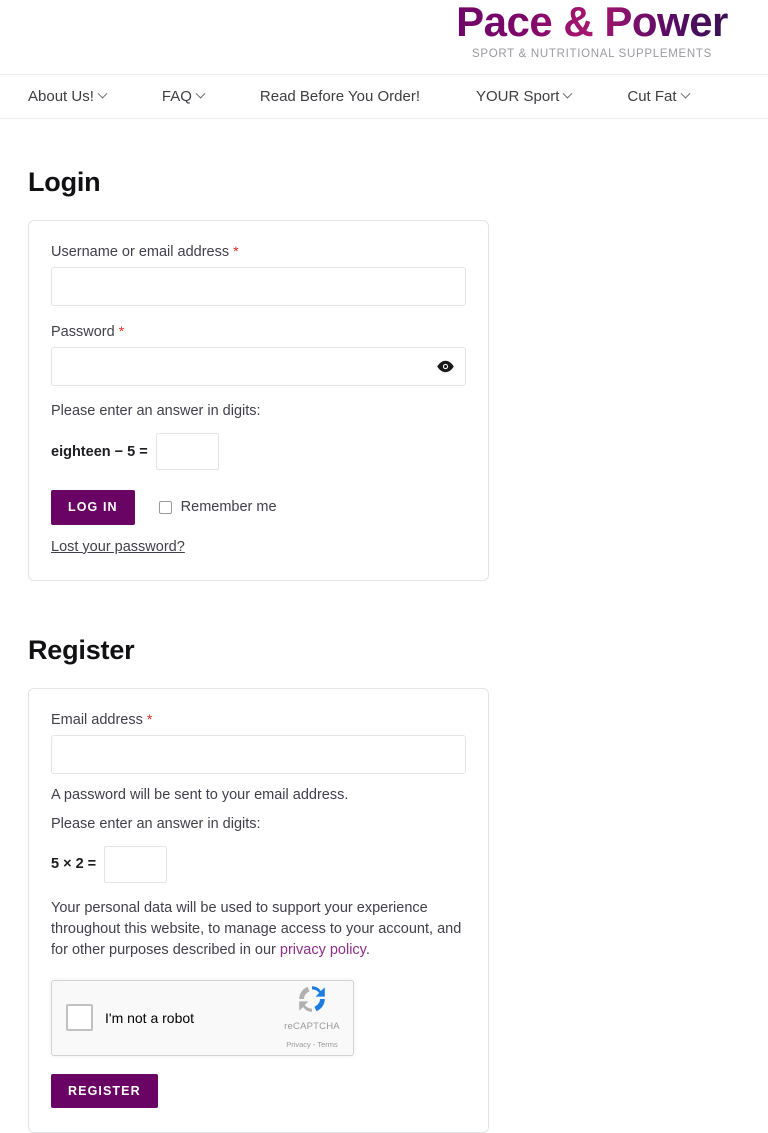 The image size is (768, 1133). Describe the element at coordinates (258, 411) in the screenshot. I see `login-captcha-prompt: Please enter an answer in digits:` at that location.